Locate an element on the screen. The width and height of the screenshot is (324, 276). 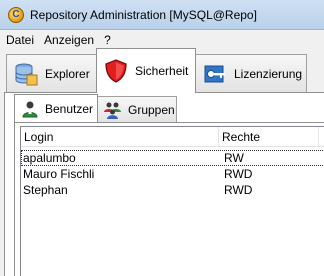
tab-sicherheit: Sicherheit is located at coordinates (146, 70).